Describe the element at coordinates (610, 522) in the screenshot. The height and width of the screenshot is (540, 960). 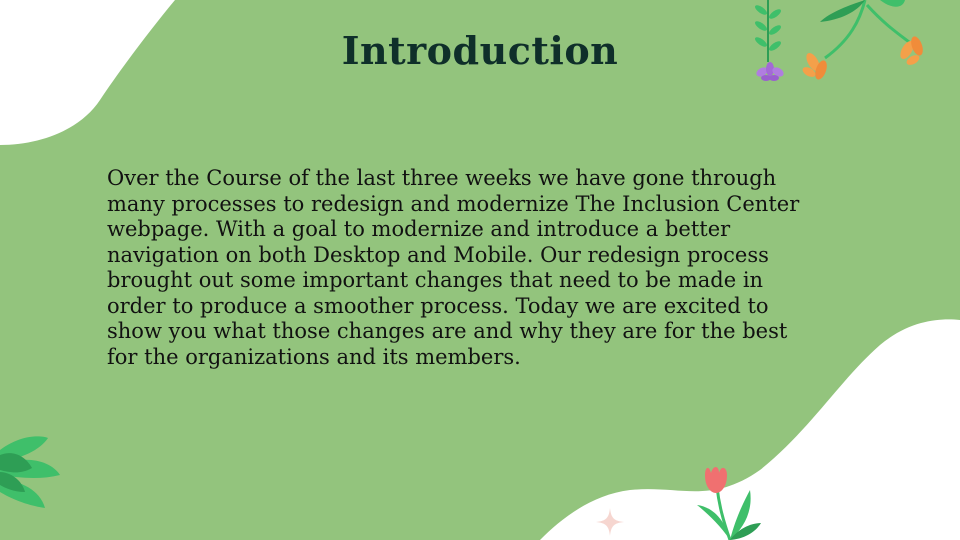
I see `sparkle-icon` at that location.